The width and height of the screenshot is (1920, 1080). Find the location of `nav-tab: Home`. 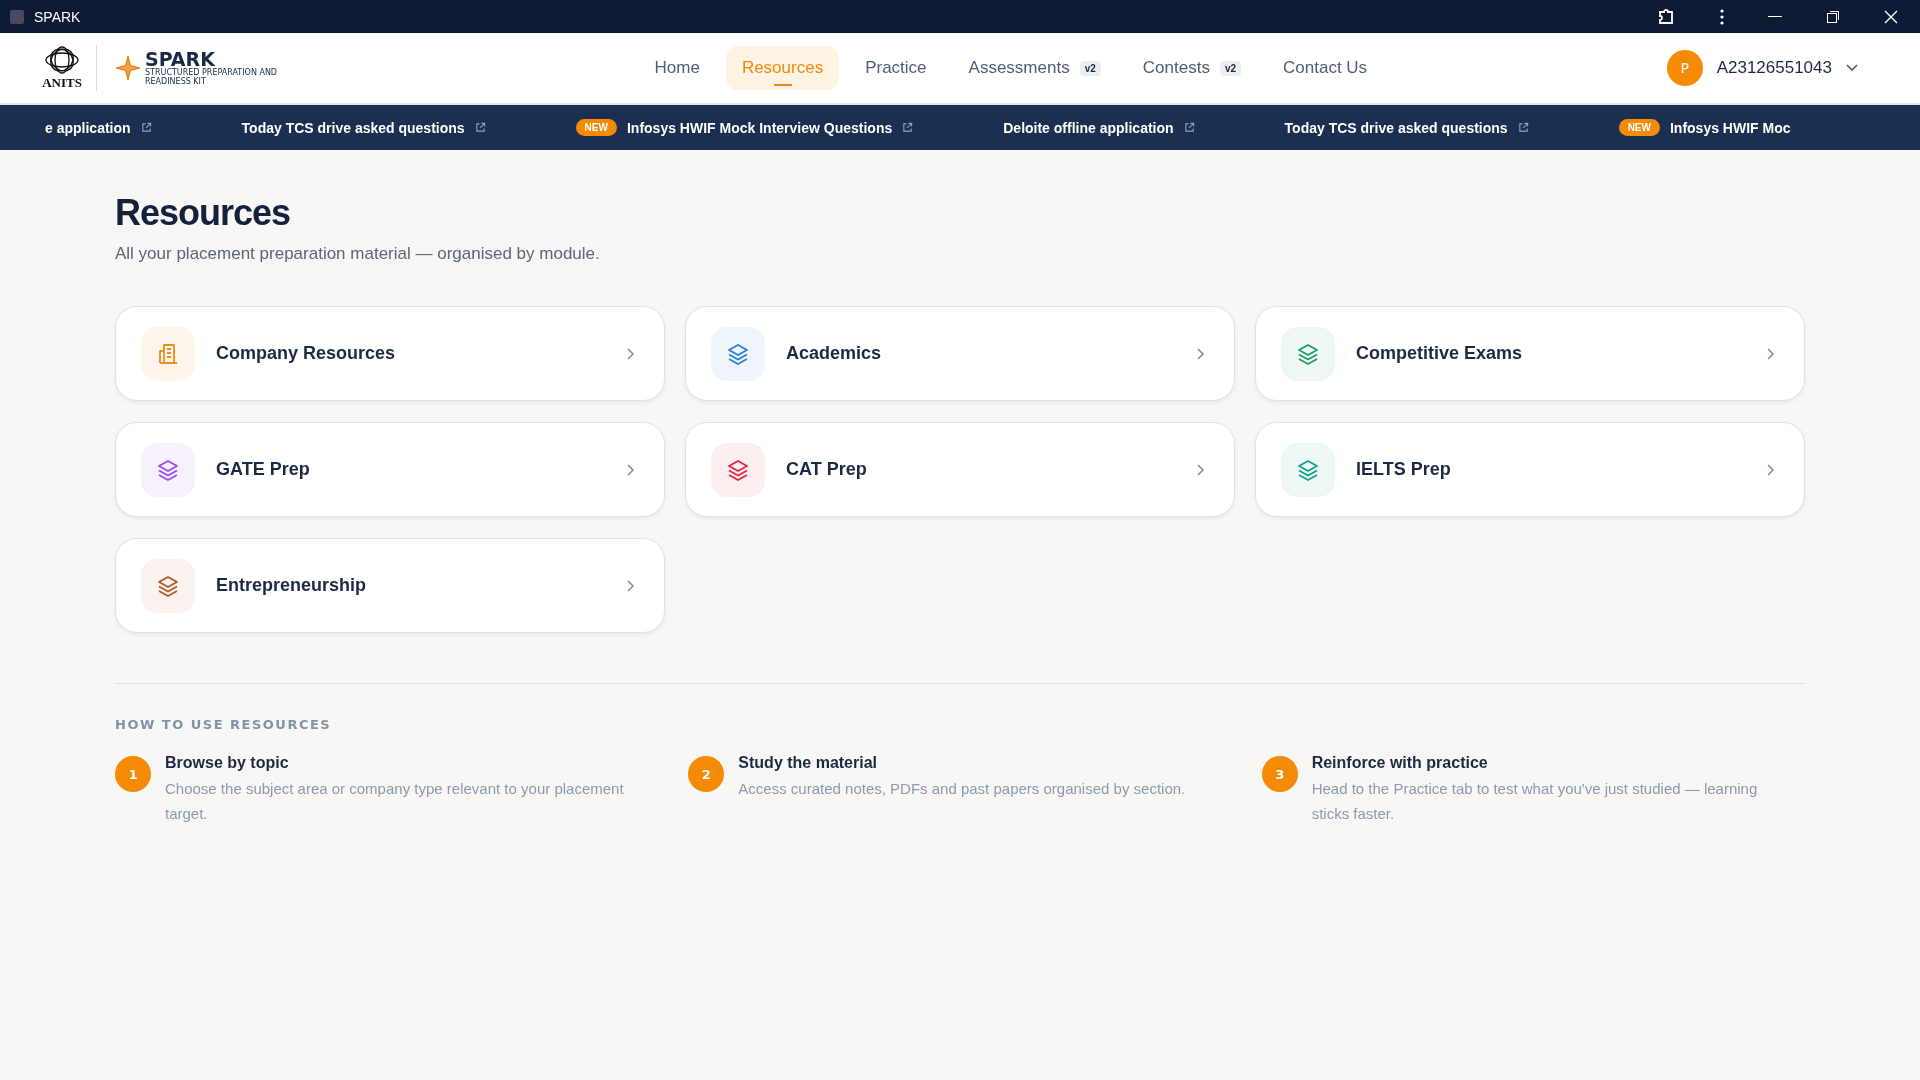

nav-tab: Home is located at coordinates (677, 68).